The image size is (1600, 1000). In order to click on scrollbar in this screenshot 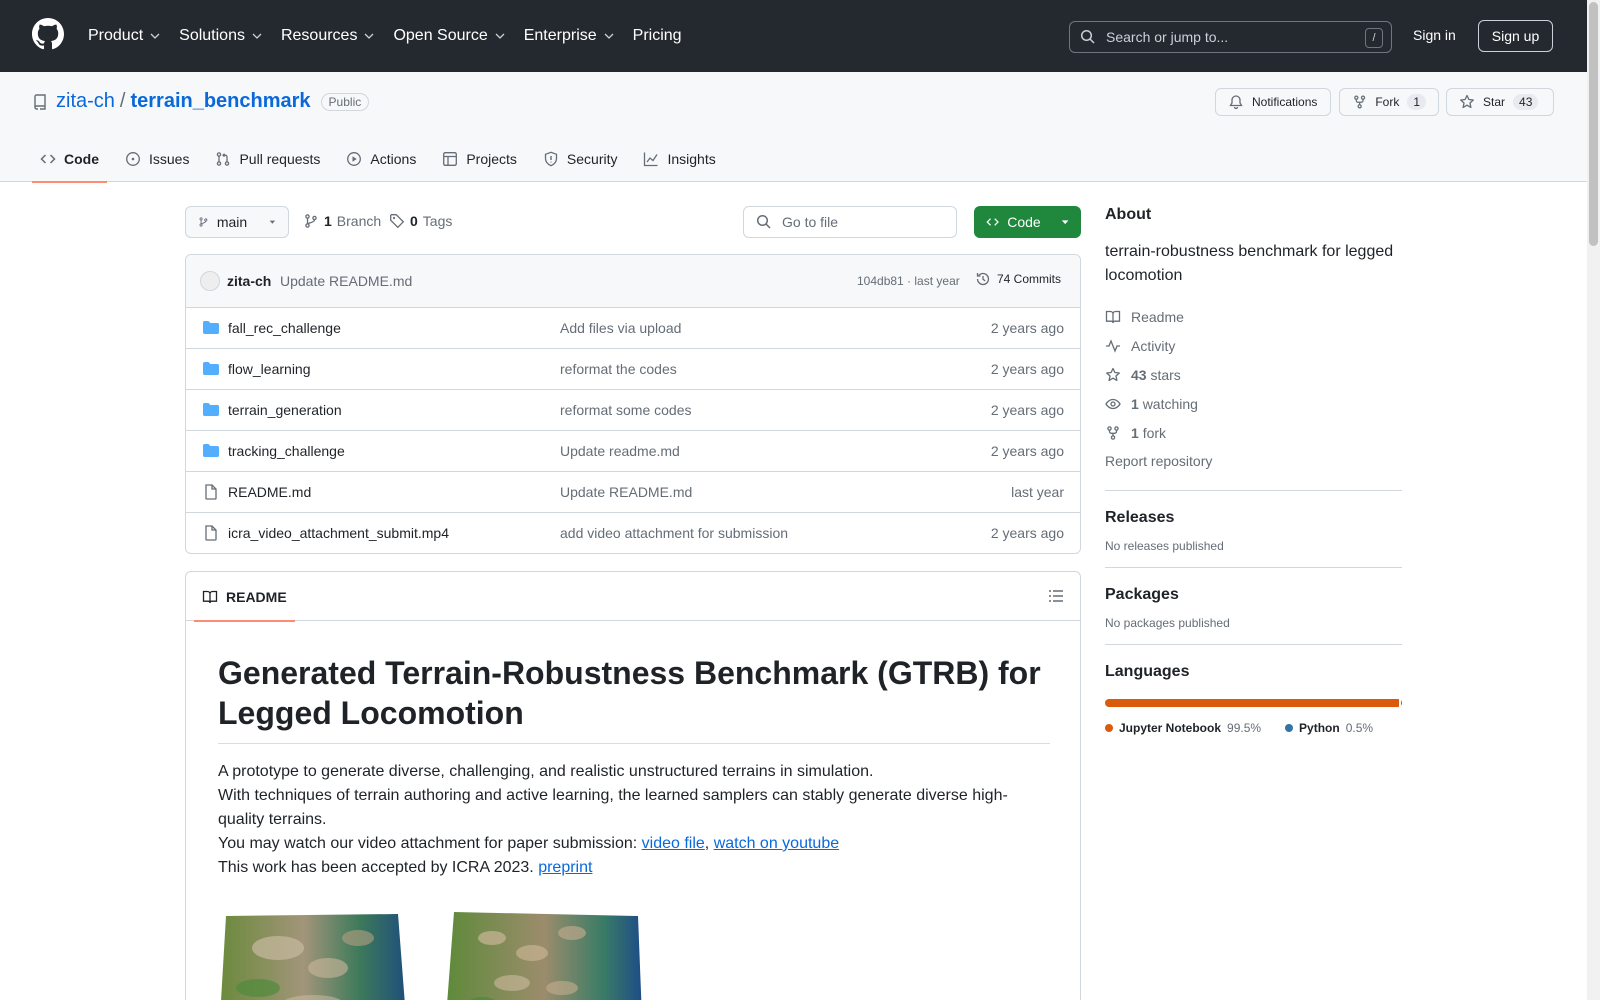, I will do `click(1593, 500)`.